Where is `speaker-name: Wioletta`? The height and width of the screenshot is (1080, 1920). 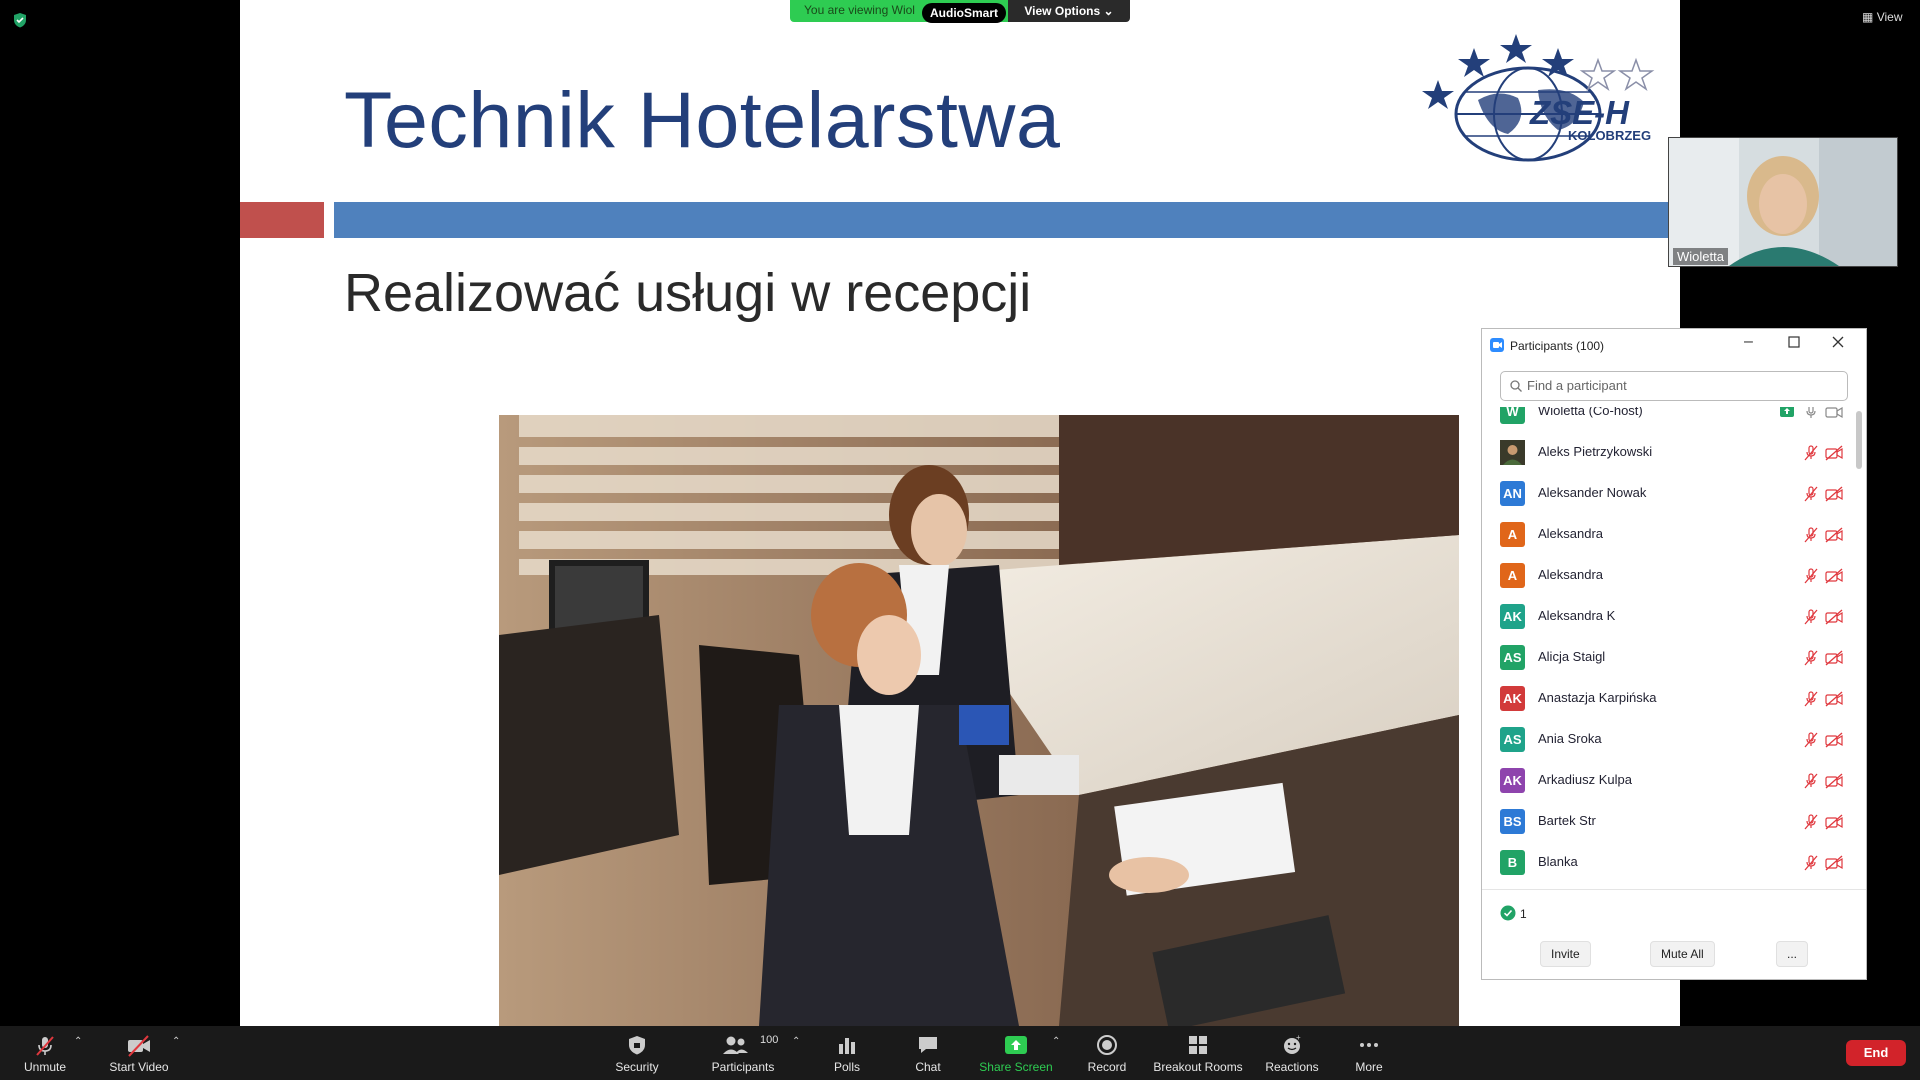 speaker-name: Wioletta is located at coordinates (1700, 256).